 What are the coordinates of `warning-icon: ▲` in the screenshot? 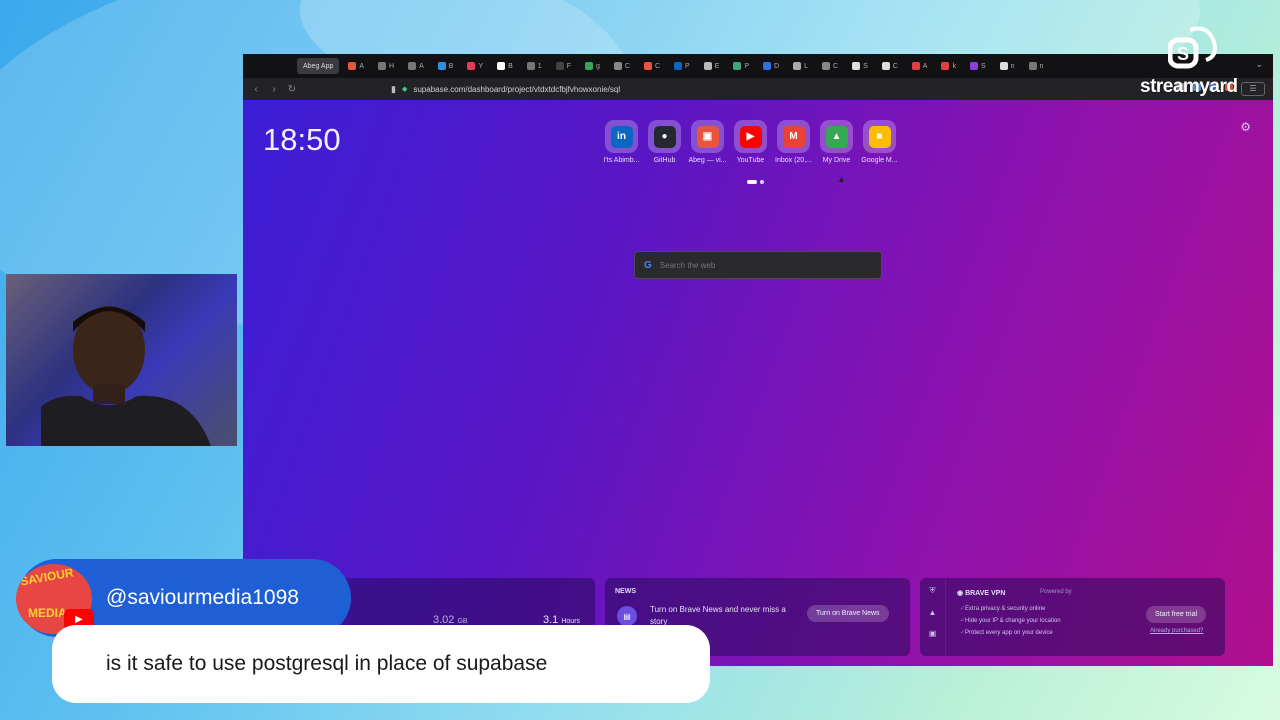 It's located at (933, 612).